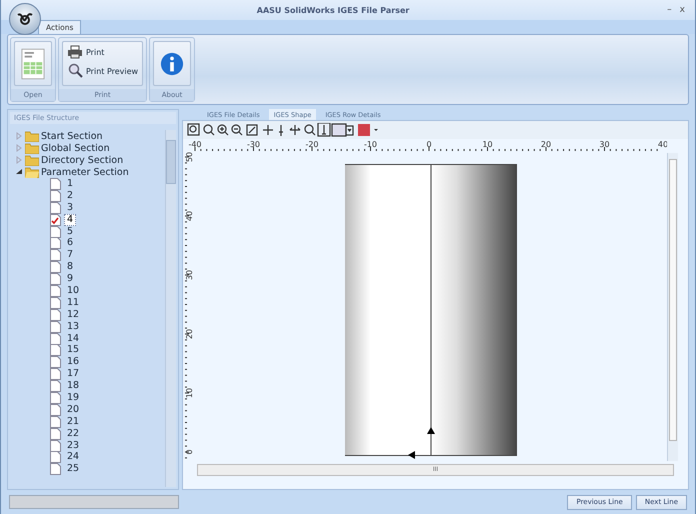 The image size is (696, 514). I want to click on tree-item: 1, so click(70, 184).